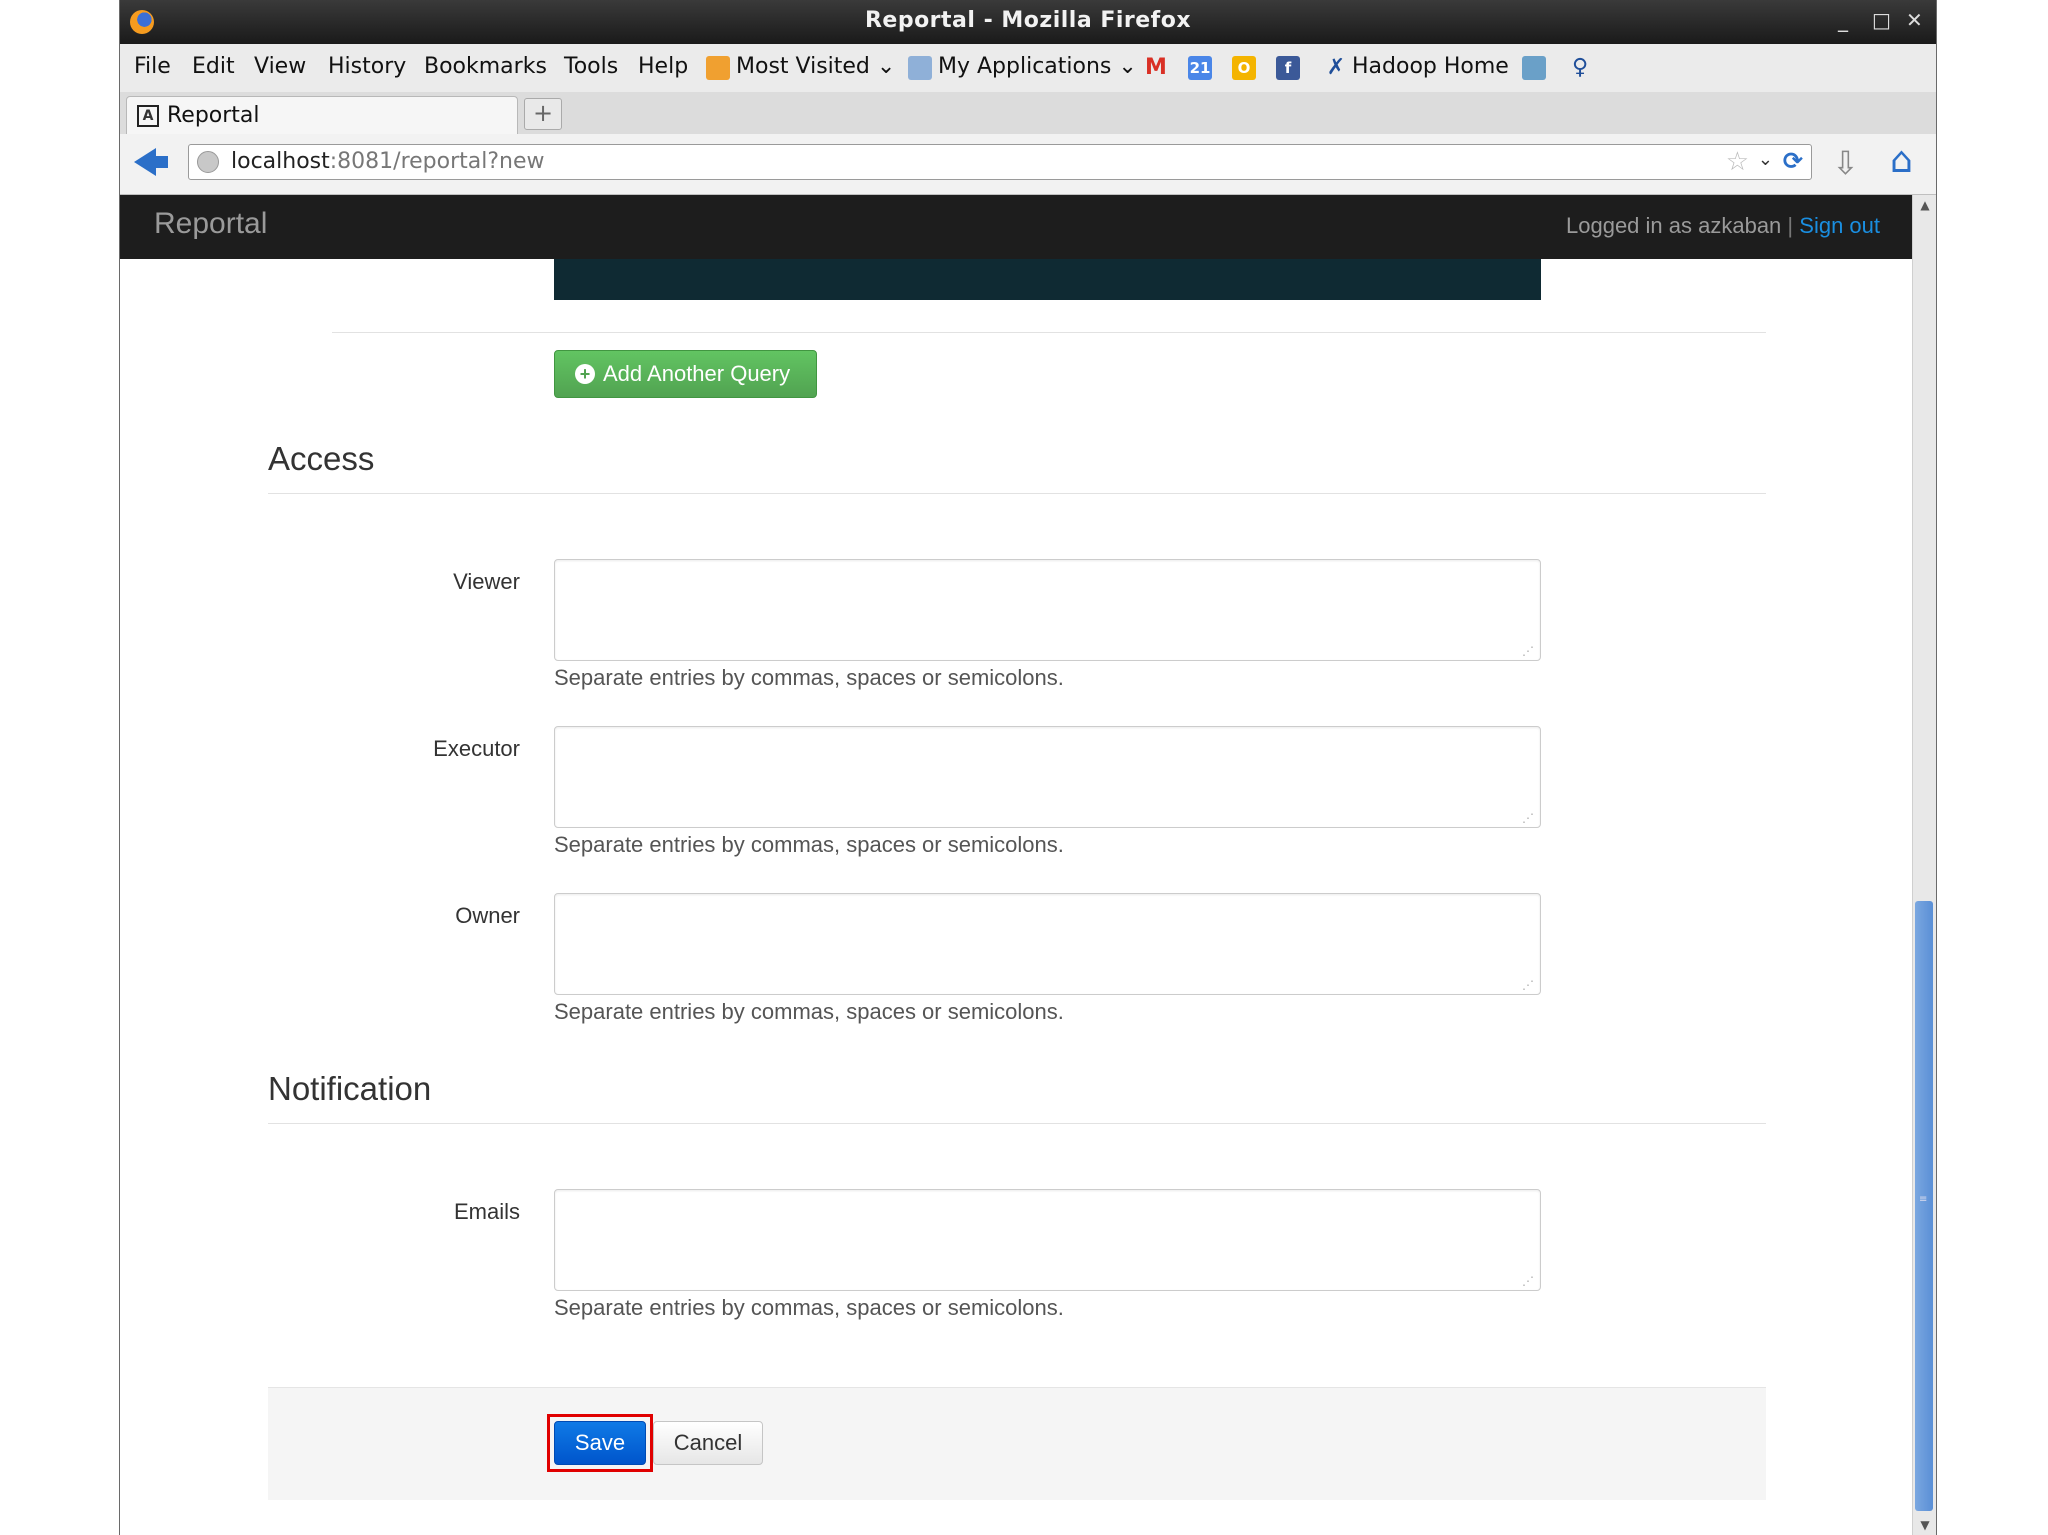 The height and width of the screenshot is (1535, 2048). I want to click on add-another-query-button: + Add Another Query, so click(685, 374).